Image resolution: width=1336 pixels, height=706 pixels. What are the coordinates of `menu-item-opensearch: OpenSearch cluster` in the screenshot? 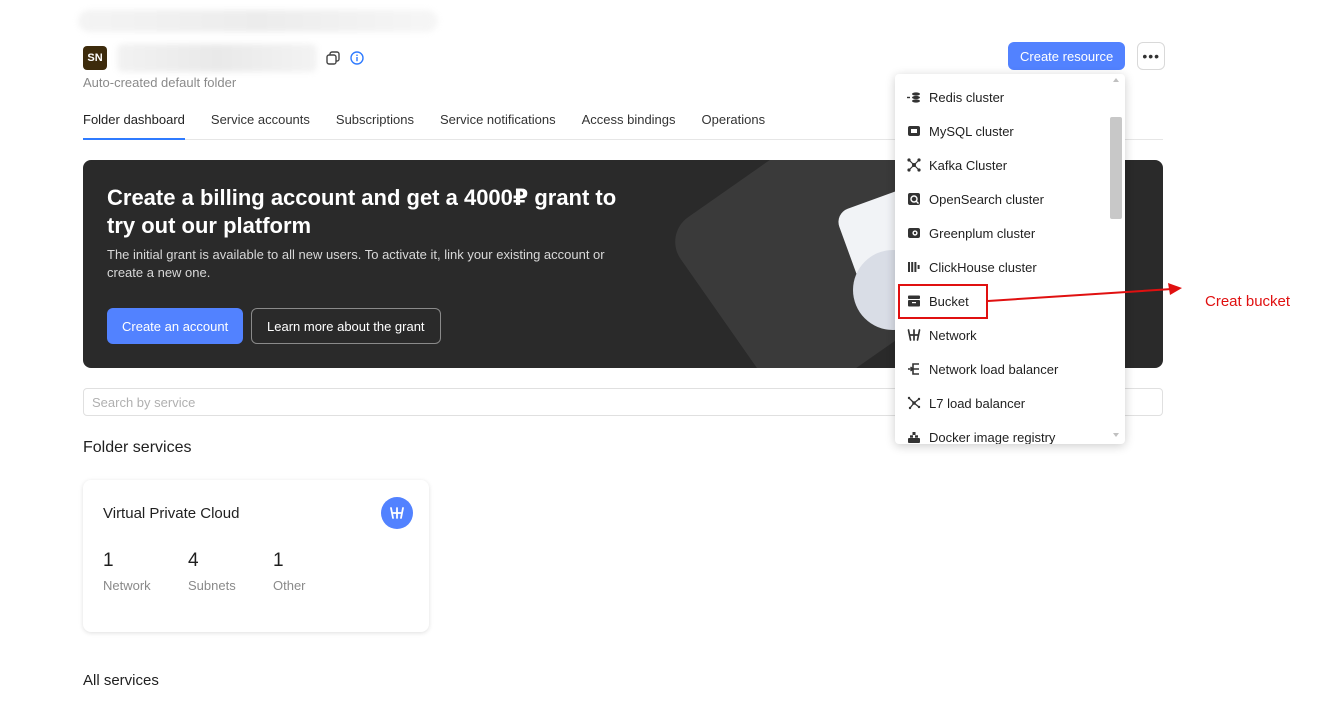 It's located at (1002, 199).